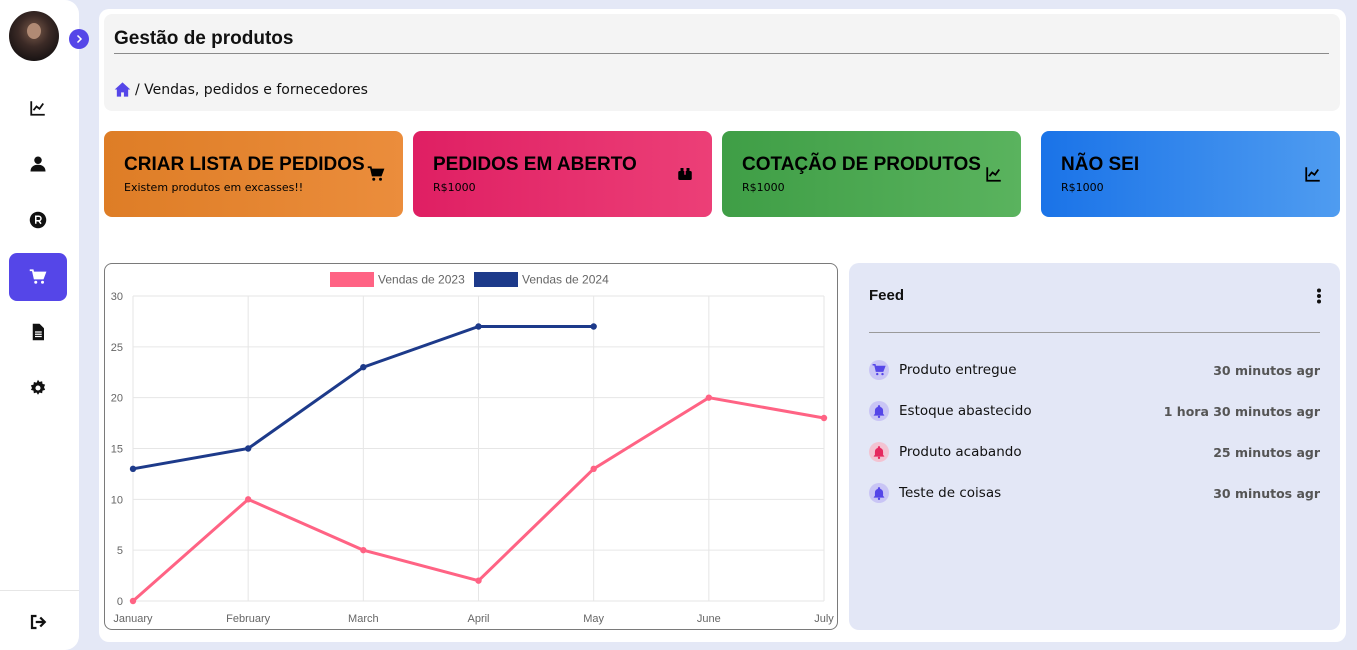  Describe the element at coordinates (204, 38) in the screenshot. I see `page-title: Gestão de produtos` at that location.